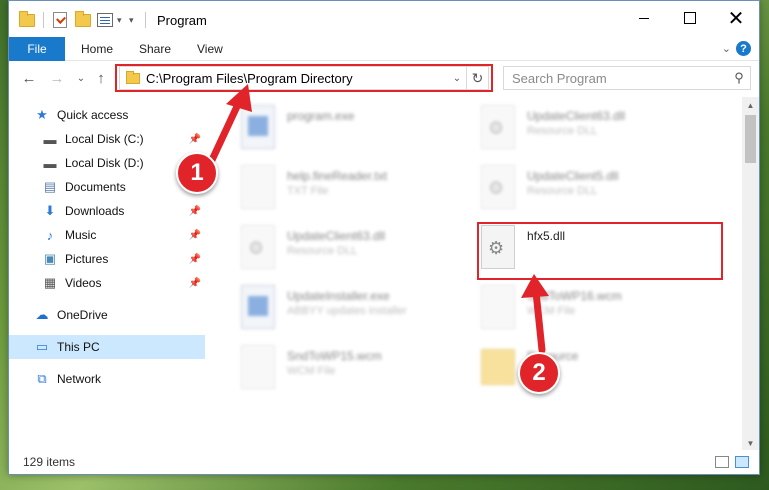 The height and width of the screenshot is (490, 769). I want to click on refresh-icon: ↻, so click(477, 78).